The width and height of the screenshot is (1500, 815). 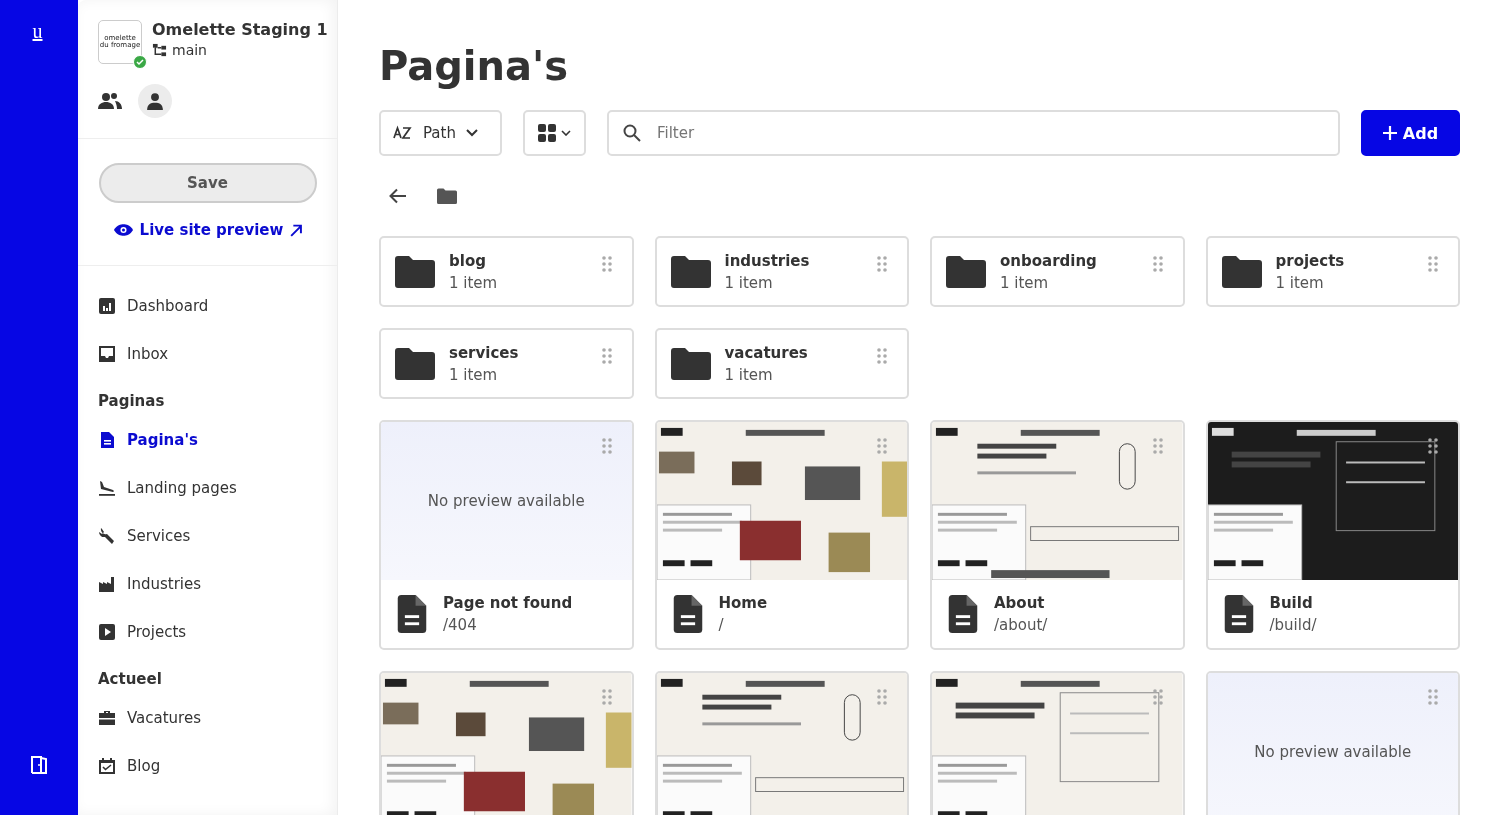 I want to click on nav-item: Pagina's, so click(x=217, y=440).